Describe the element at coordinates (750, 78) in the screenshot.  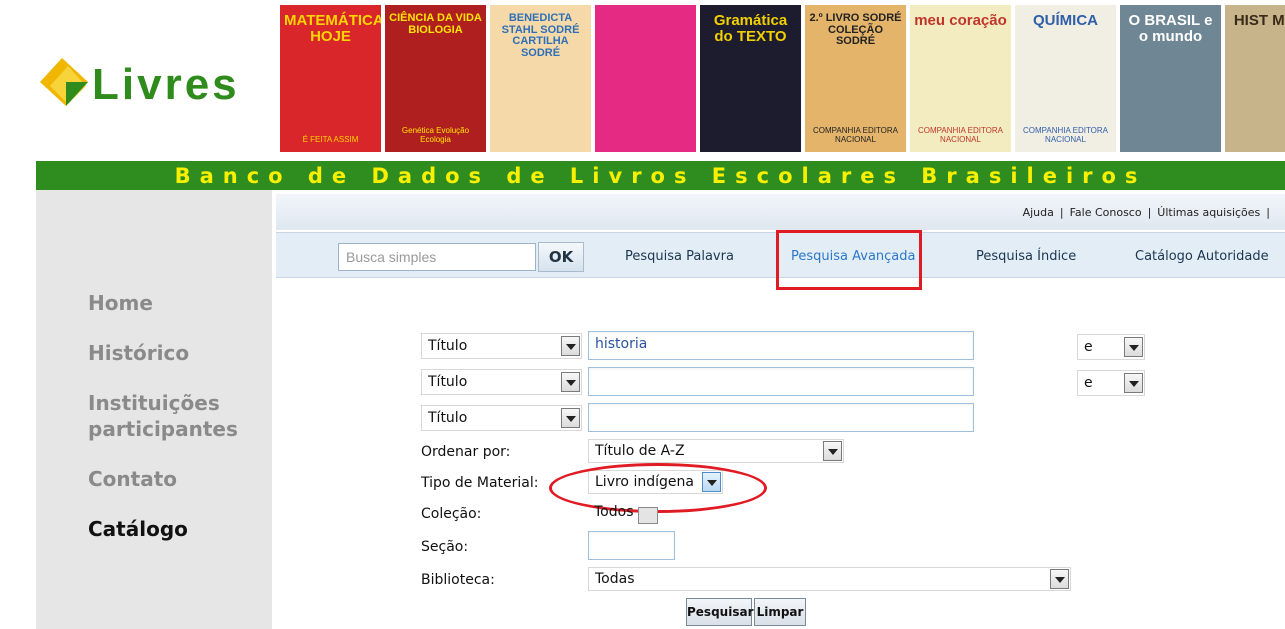
I see `book-cover: Gramática do TEXTO` at that location.